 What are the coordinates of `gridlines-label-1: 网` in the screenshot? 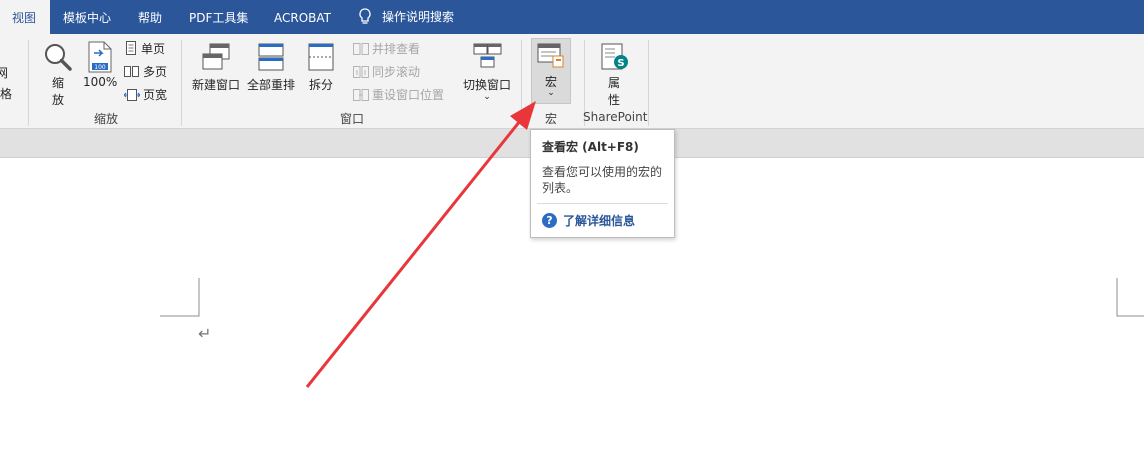 It's located at (4, 73).